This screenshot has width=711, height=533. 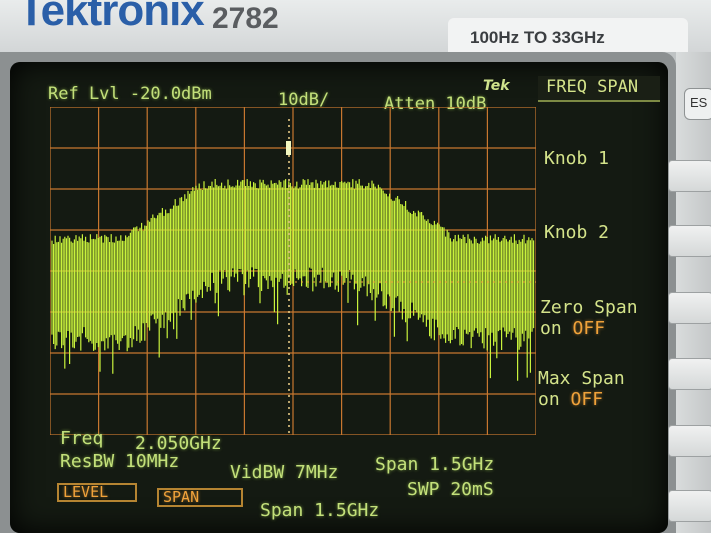 I want to click on level-button-label: LEVEL, so click(x=86, y=492).